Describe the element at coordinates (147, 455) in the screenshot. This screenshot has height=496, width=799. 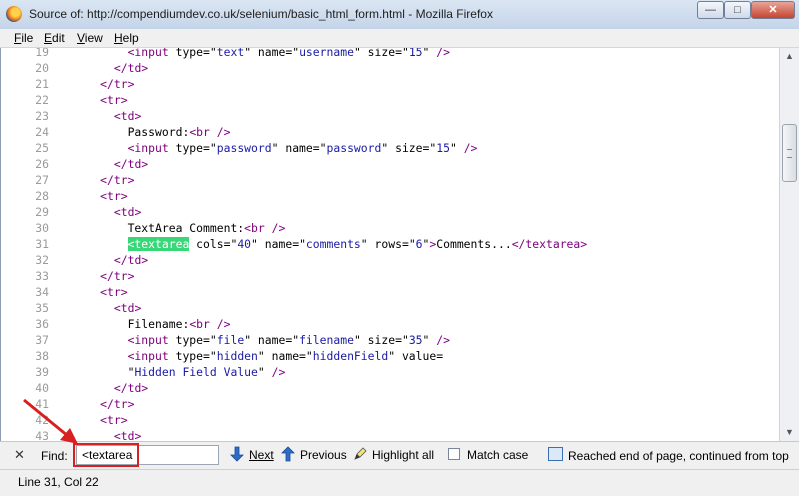
I see `find-input` at that location.